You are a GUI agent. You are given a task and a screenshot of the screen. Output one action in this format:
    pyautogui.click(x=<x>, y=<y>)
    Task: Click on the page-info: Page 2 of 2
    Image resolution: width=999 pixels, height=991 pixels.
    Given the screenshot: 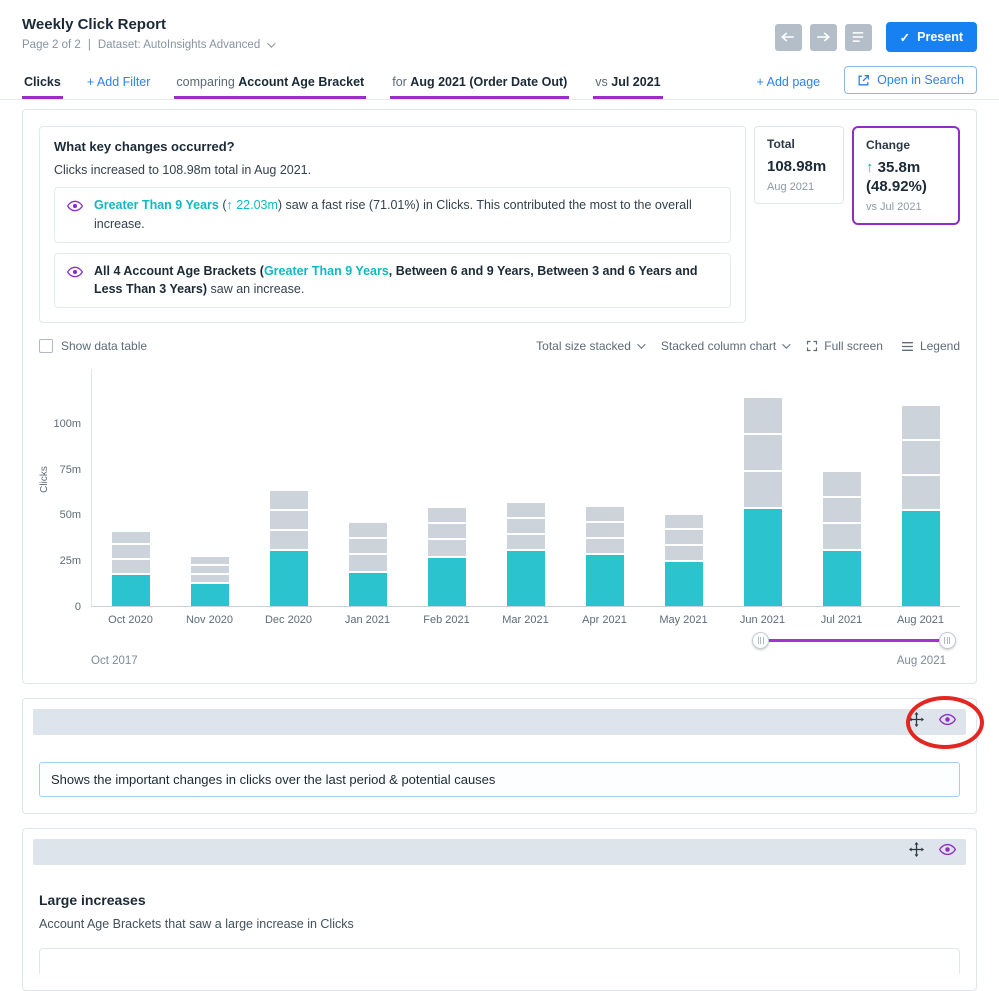 What is the action you would take?
    pyautogui.click(x=51, y=45)
    